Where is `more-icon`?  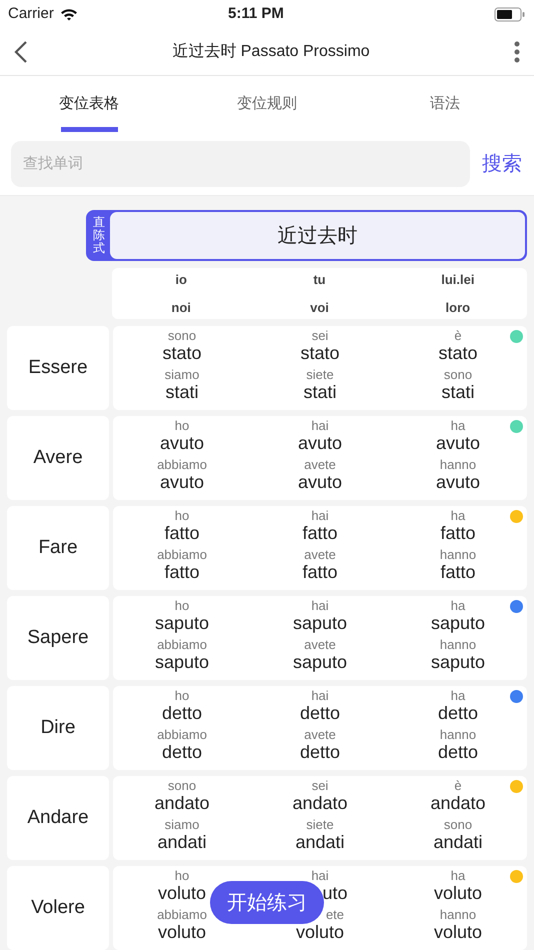
more-icon is located at coordinates (517, 52).